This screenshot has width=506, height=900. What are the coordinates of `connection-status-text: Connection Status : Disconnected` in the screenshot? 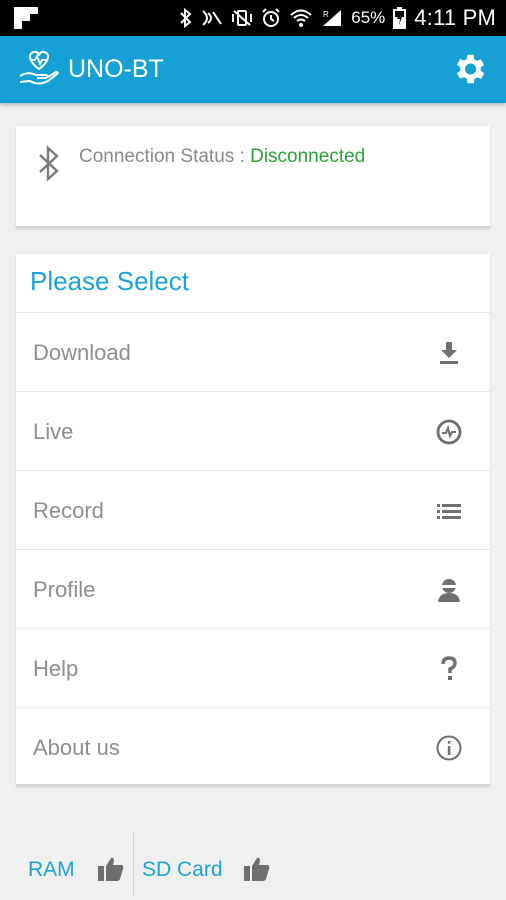 It's located at (222, 157).